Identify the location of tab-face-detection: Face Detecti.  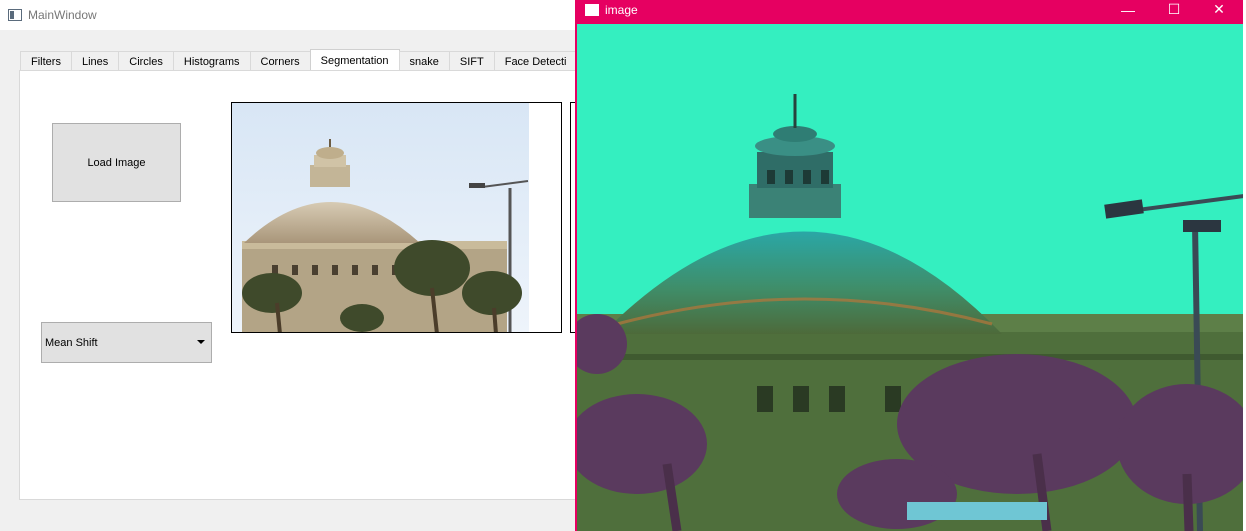
(535, 61).